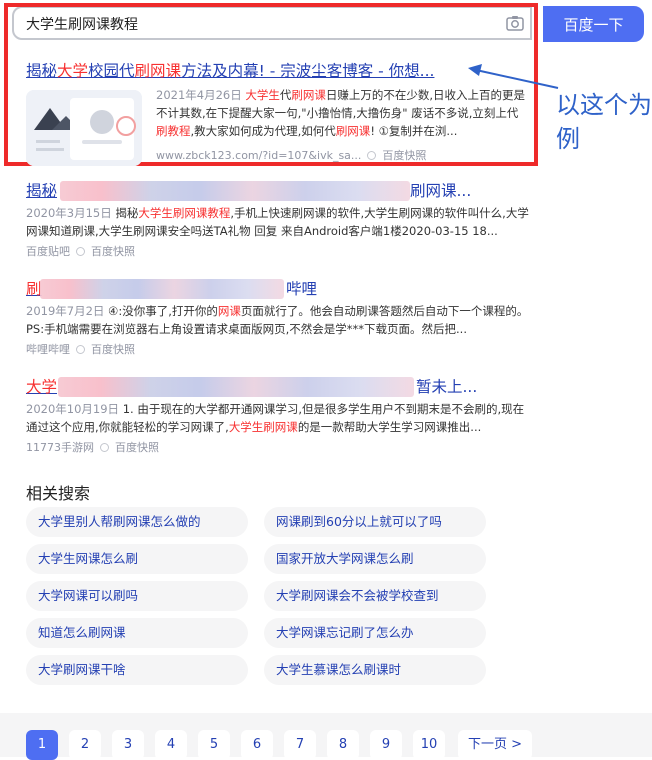 This screenshot has width=652, height=760. What do you see at coordinates (84, 128) in the screenshot?
I see `result-thumbnail` at bounding box center [84, 128].